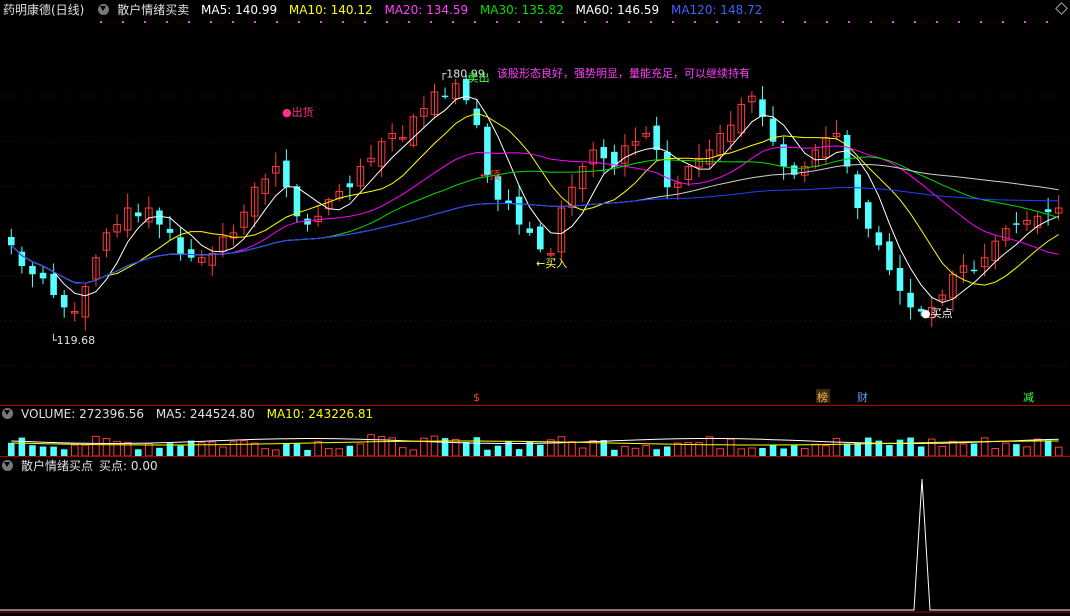  I want to click on indicator-name: 散户情绪买卖, so click(153, 10).